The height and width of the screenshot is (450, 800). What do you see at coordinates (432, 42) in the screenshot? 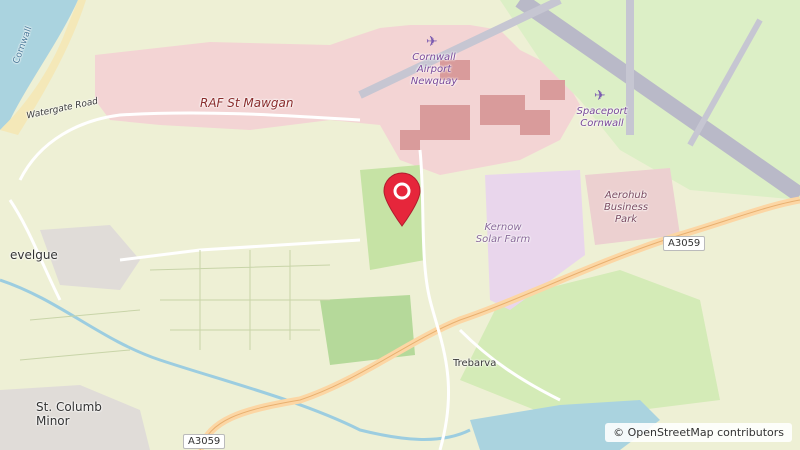
I see `airport-plane-icon: ✈` at bounding box center [432, 42].